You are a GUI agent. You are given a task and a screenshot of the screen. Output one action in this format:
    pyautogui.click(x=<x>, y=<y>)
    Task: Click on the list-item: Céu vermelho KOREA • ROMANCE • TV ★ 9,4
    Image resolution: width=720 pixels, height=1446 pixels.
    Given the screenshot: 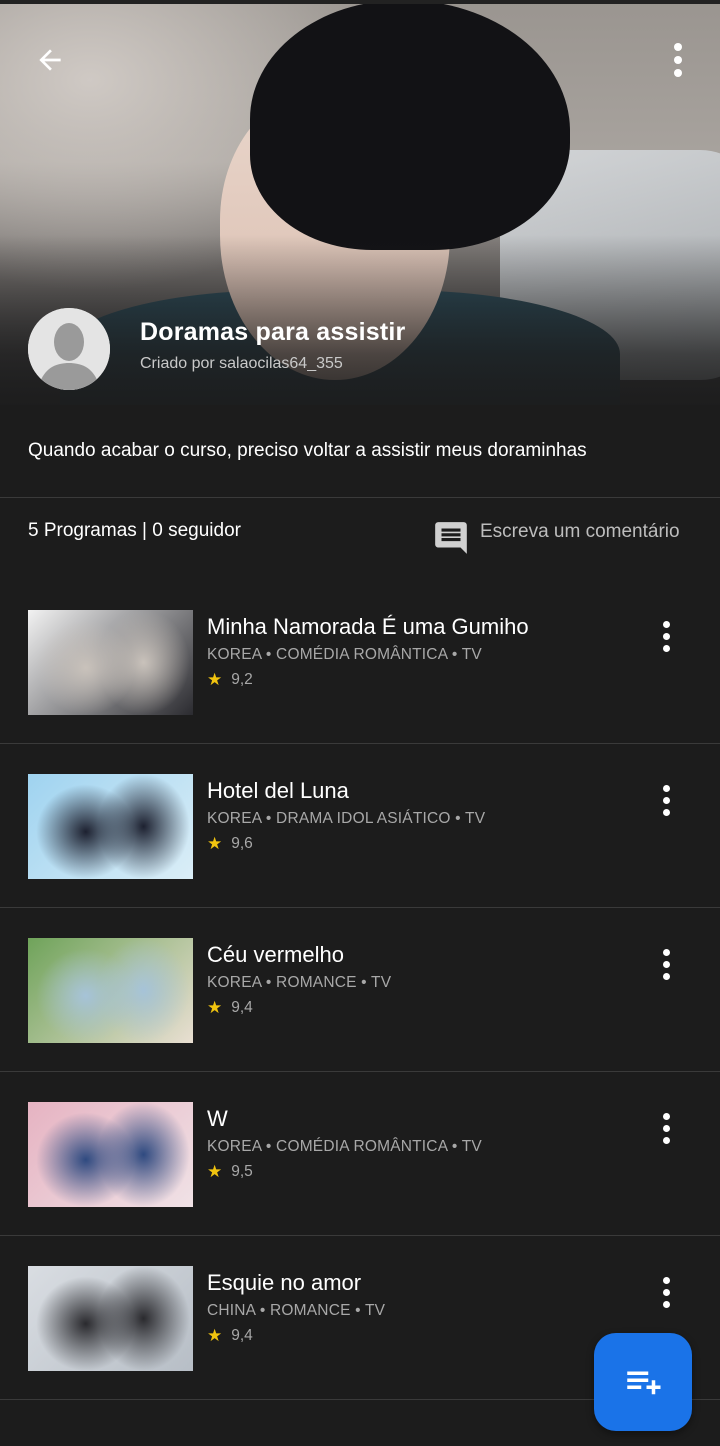 What is the action you would take?
    pyautogui.click(x=360, y=990)
    